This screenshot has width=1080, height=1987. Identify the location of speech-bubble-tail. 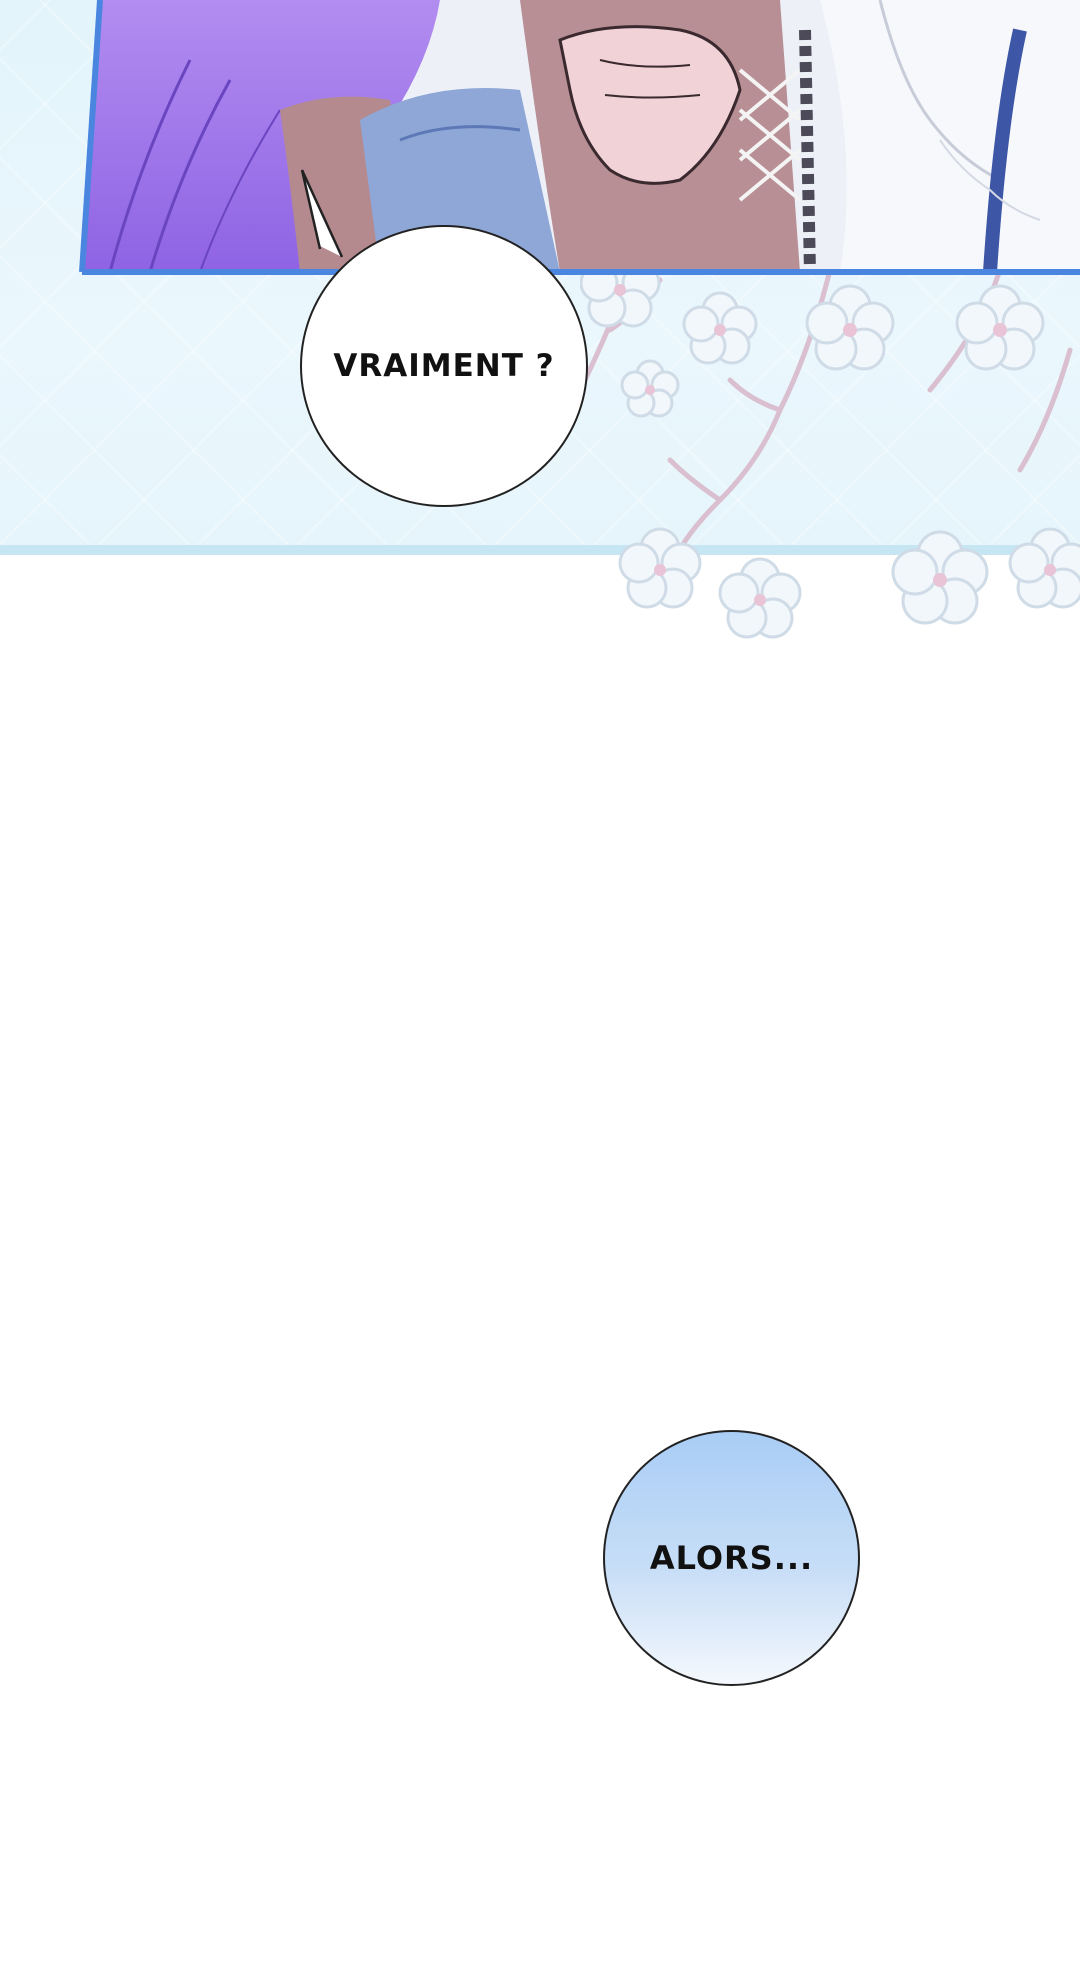
(322, 213).